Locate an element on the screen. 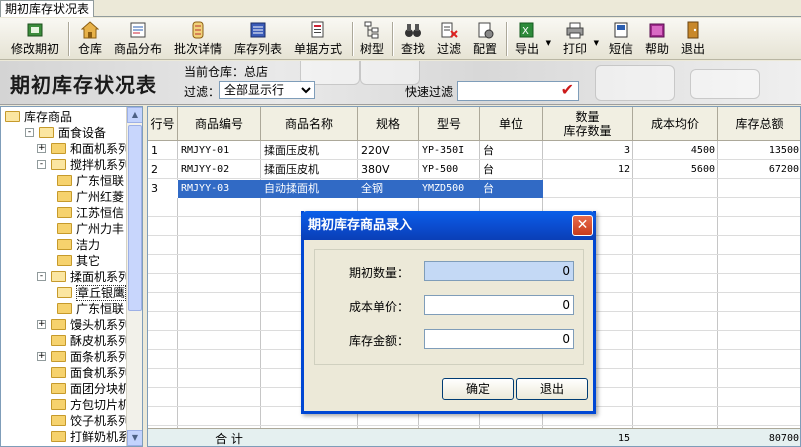 Image resolution: width=801 pixels, height=447 pixels. tree-item: - 揉面机系列 is located at coordinates (65, 277).